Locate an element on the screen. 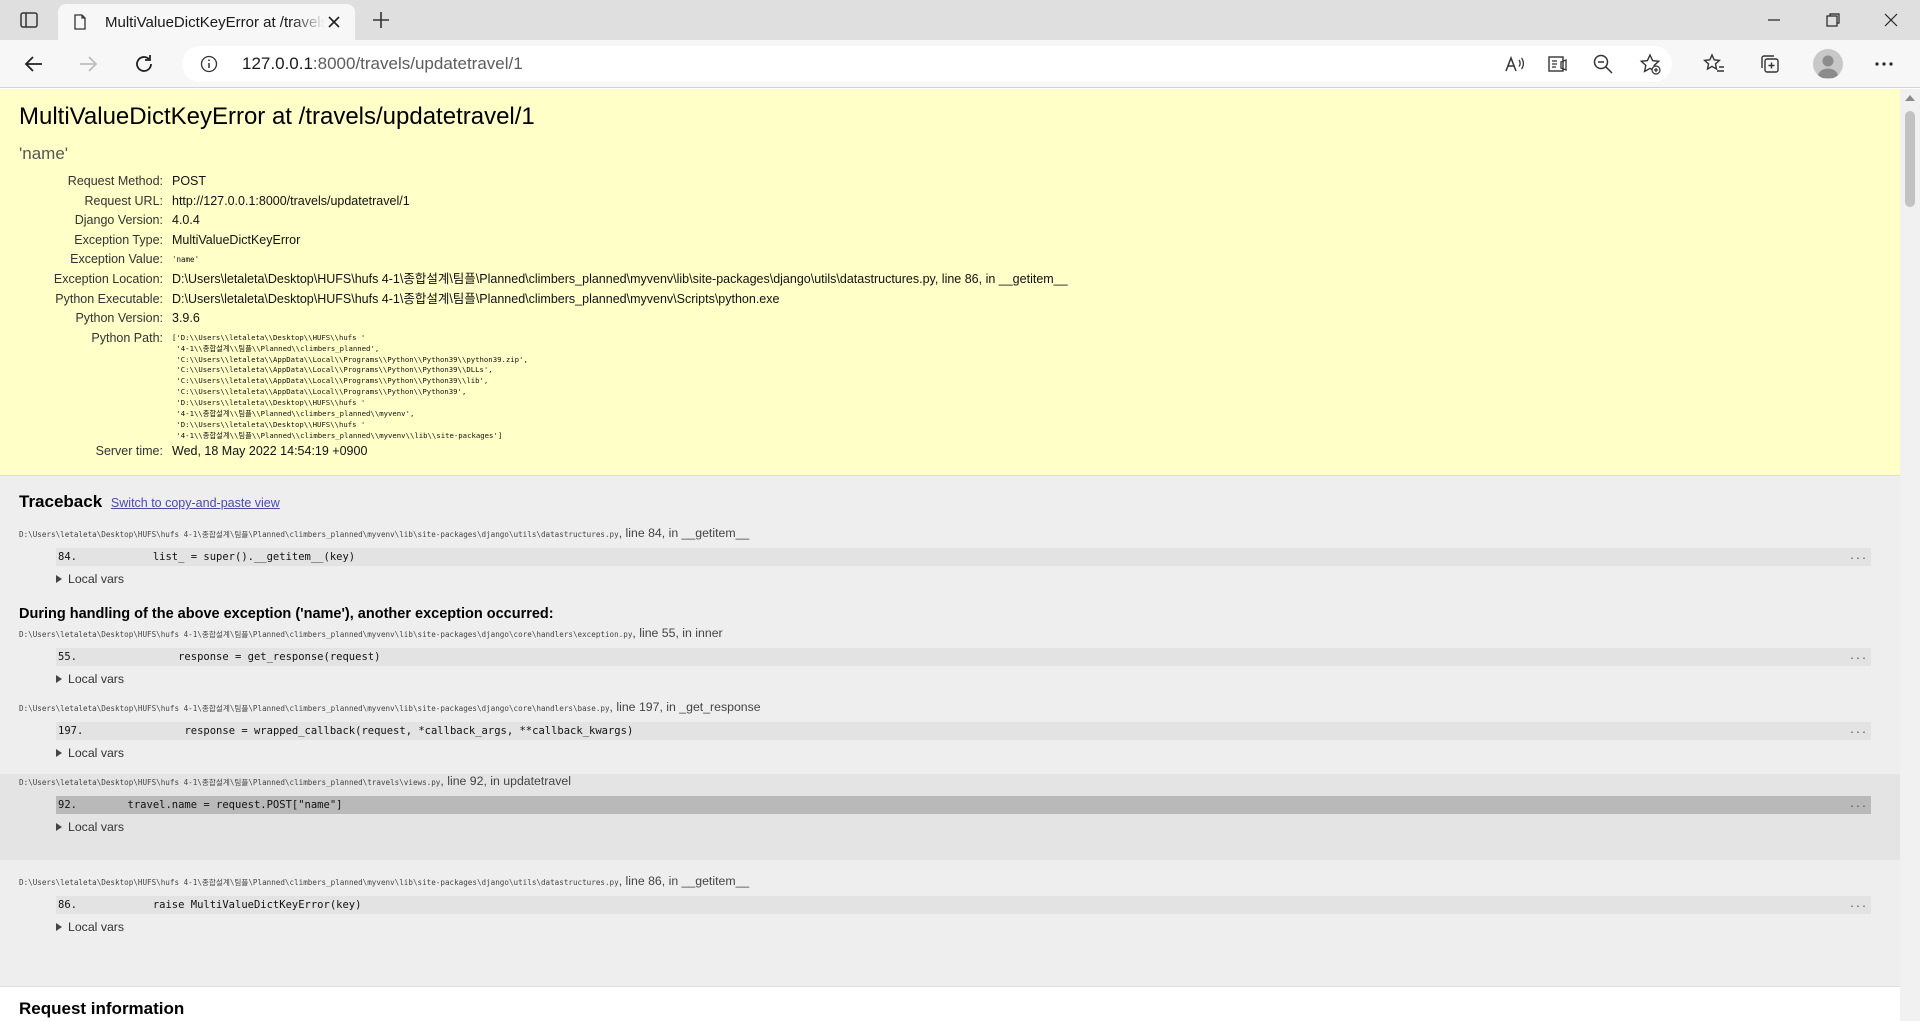 The height and width of the screenshot is (1021, 1920). vertical-scrollbar is located at coordinates (1910, 555).